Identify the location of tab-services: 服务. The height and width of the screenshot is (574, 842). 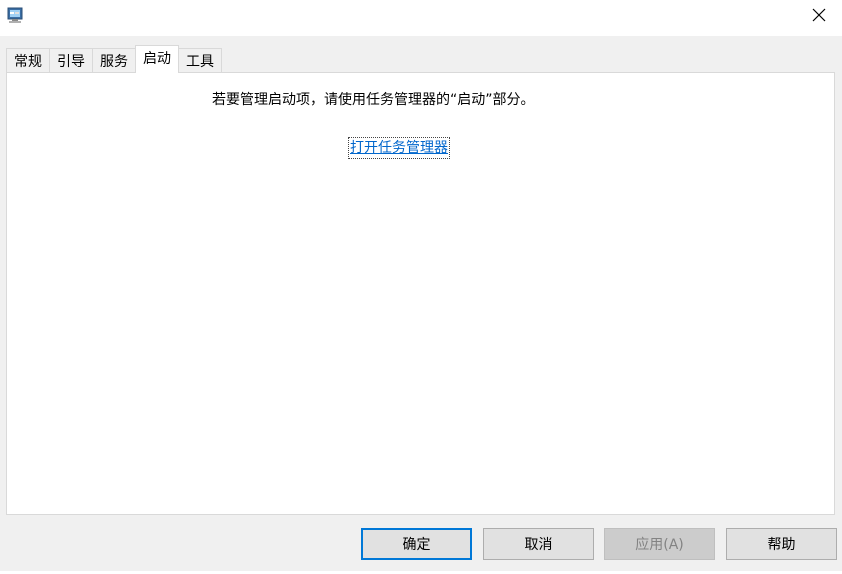
(114, 60).